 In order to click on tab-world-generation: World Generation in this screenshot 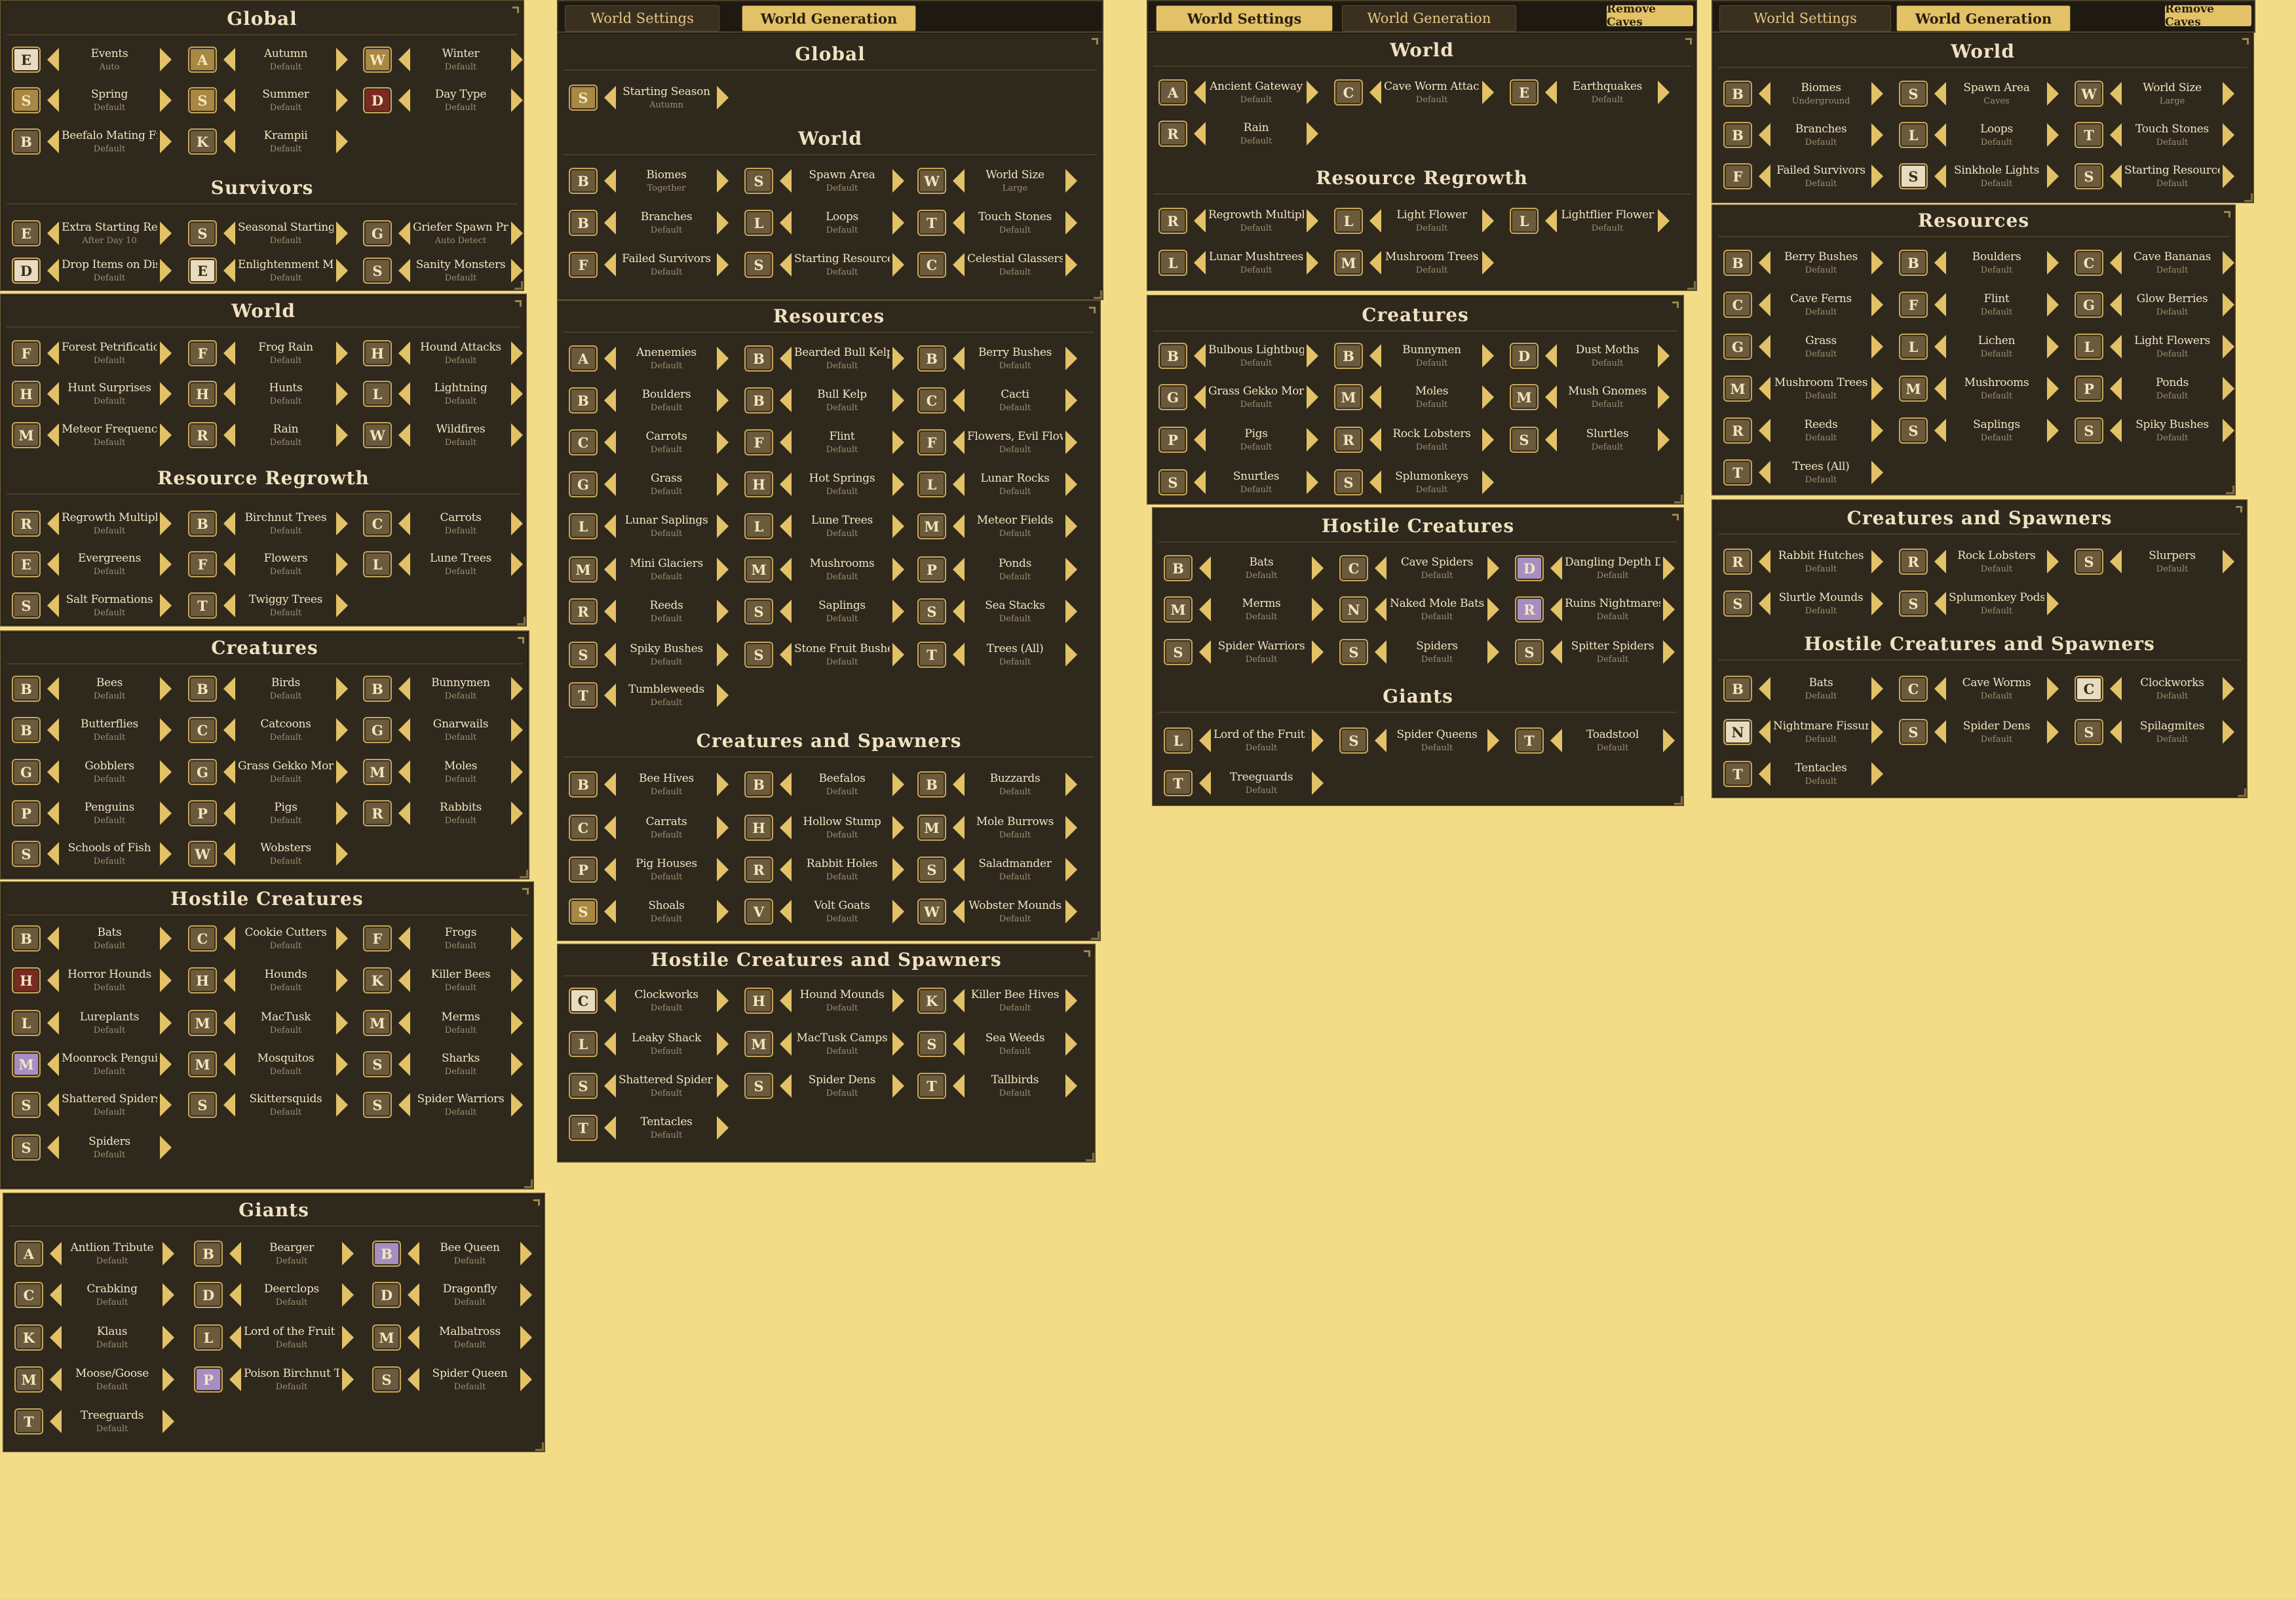, I will do `click(1983, 18)`.